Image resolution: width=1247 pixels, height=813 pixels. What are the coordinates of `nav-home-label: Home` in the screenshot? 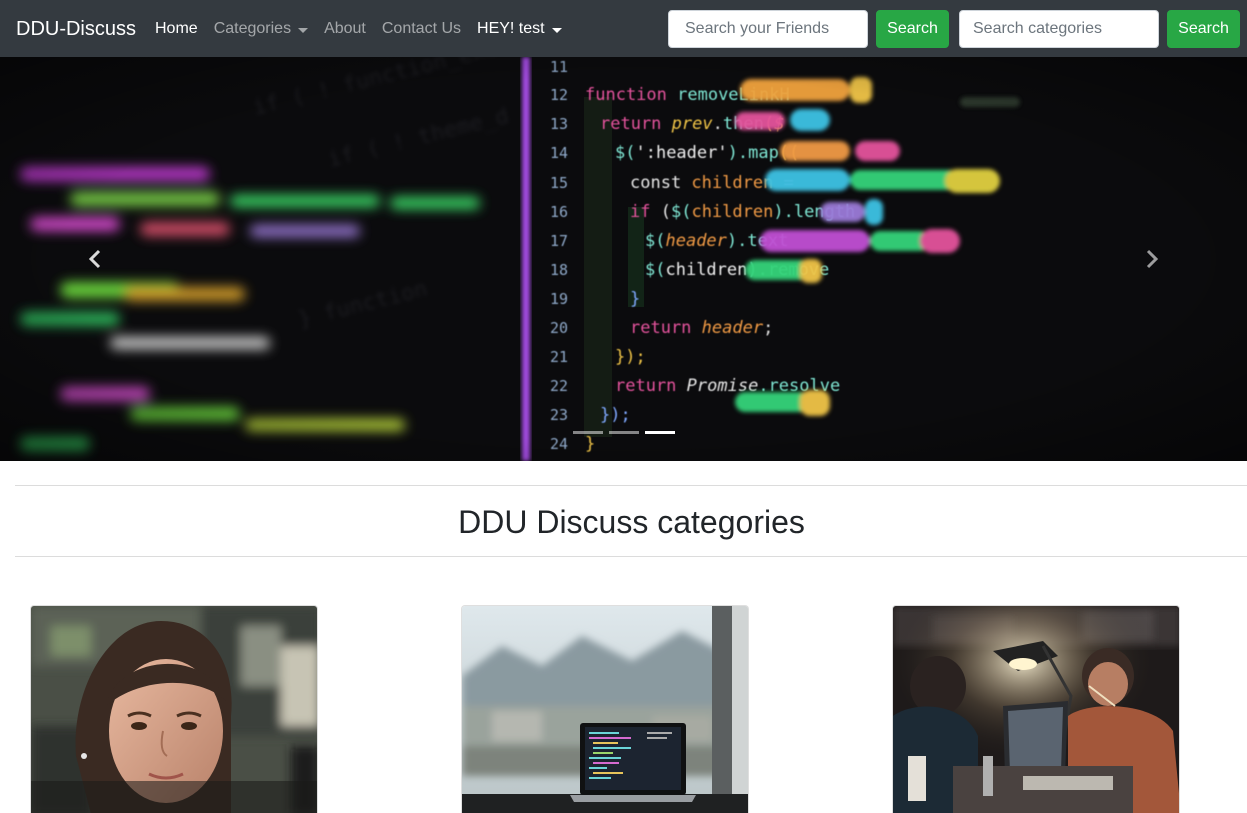 It's located at (176, 28).